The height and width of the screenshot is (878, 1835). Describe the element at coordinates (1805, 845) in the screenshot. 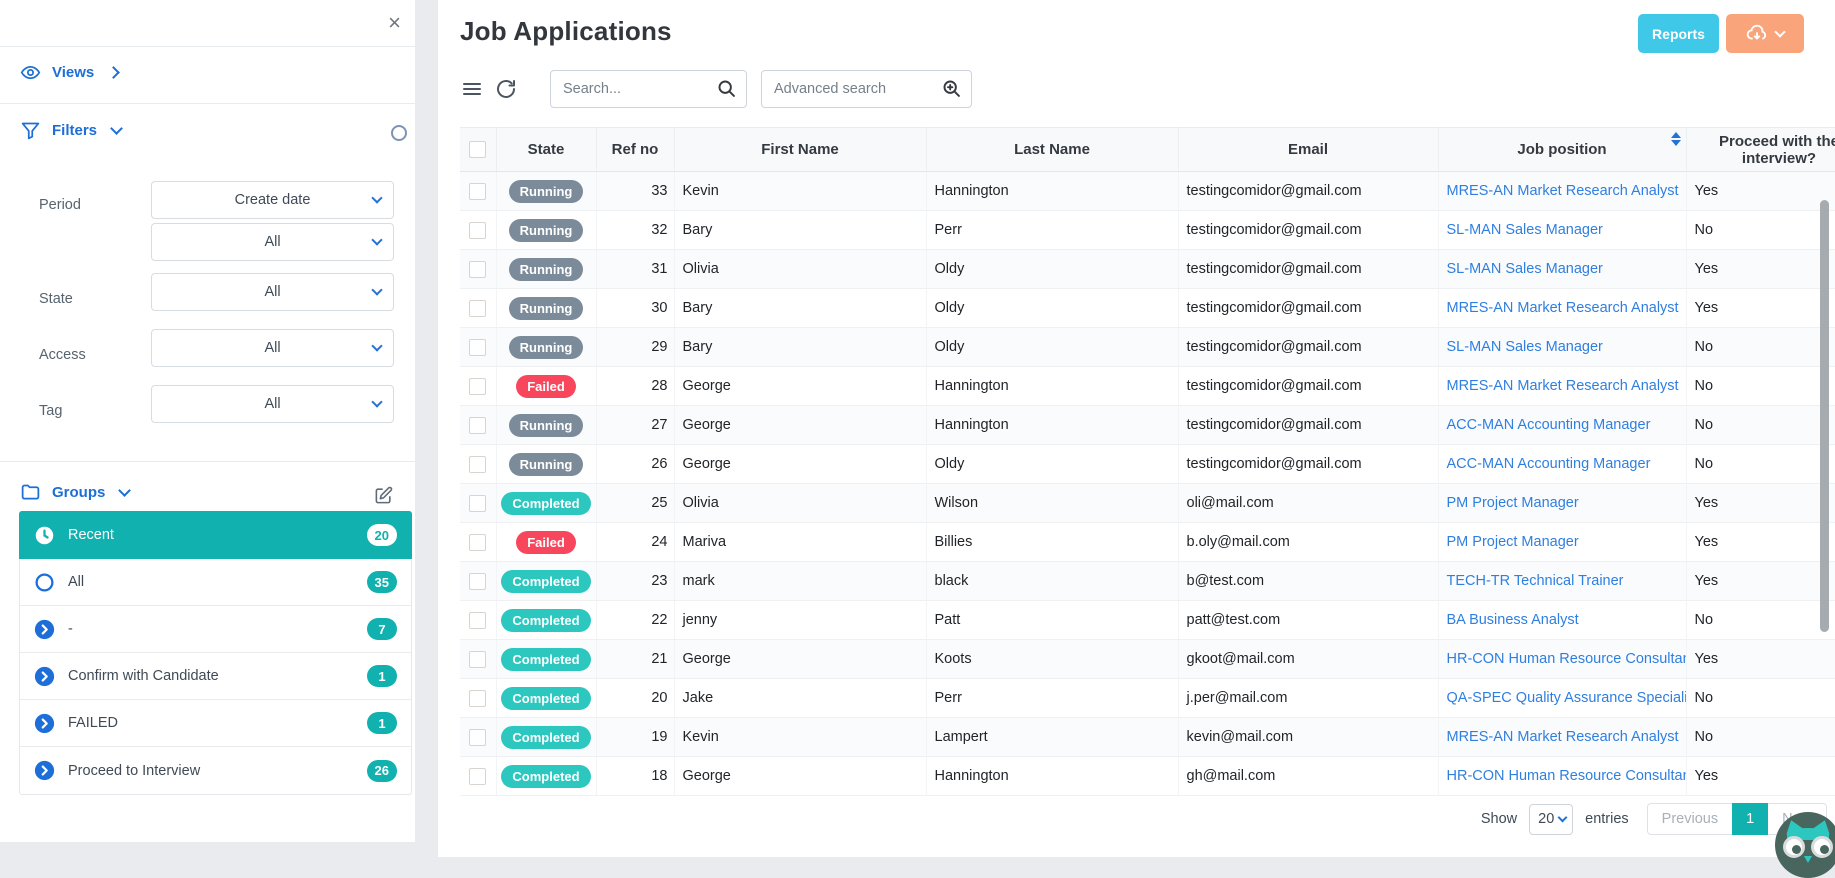

I see `mascot-owl` at that location.